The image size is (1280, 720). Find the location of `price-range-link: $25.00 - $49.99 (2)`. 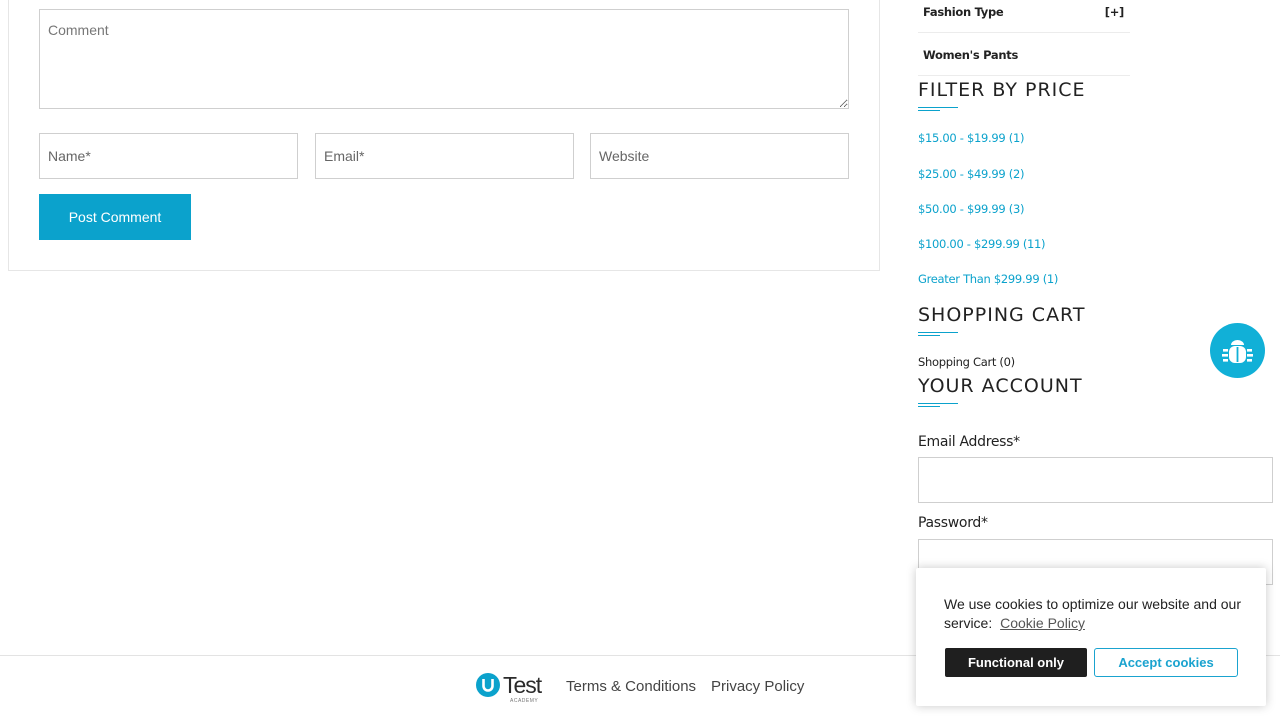

price-range-link: $25.00 - $49.99 (2) is located at coordinates (971, 174).